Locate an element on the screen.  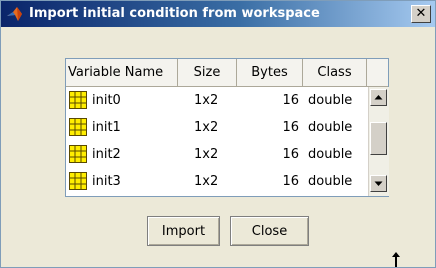
close-button: Close is located at coordinates (269, 231).